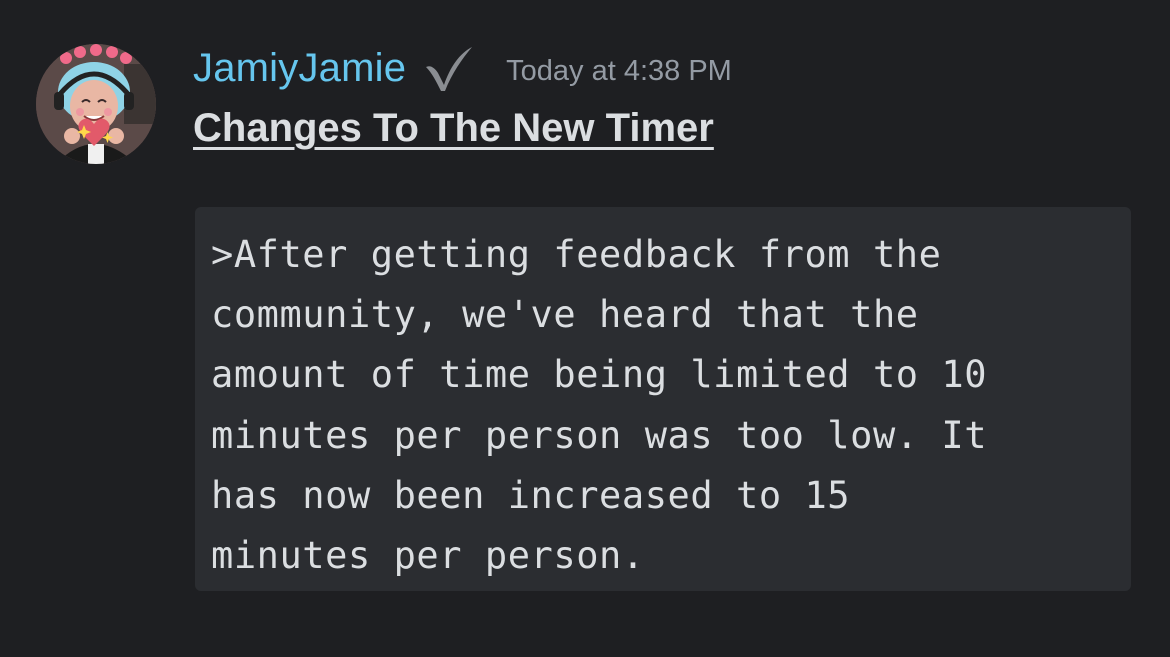  Describe the element at coordinates (576, 254) in the screenshot. I see `code-line: >After getting feedback from the` at that location.